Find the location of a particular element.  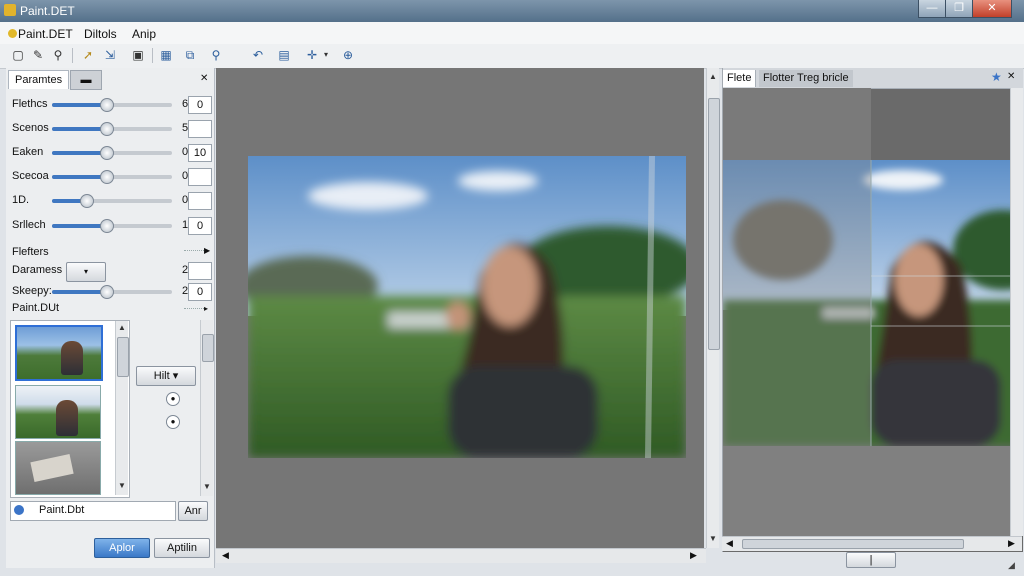

preview-image is located at coordinates (873, 303).